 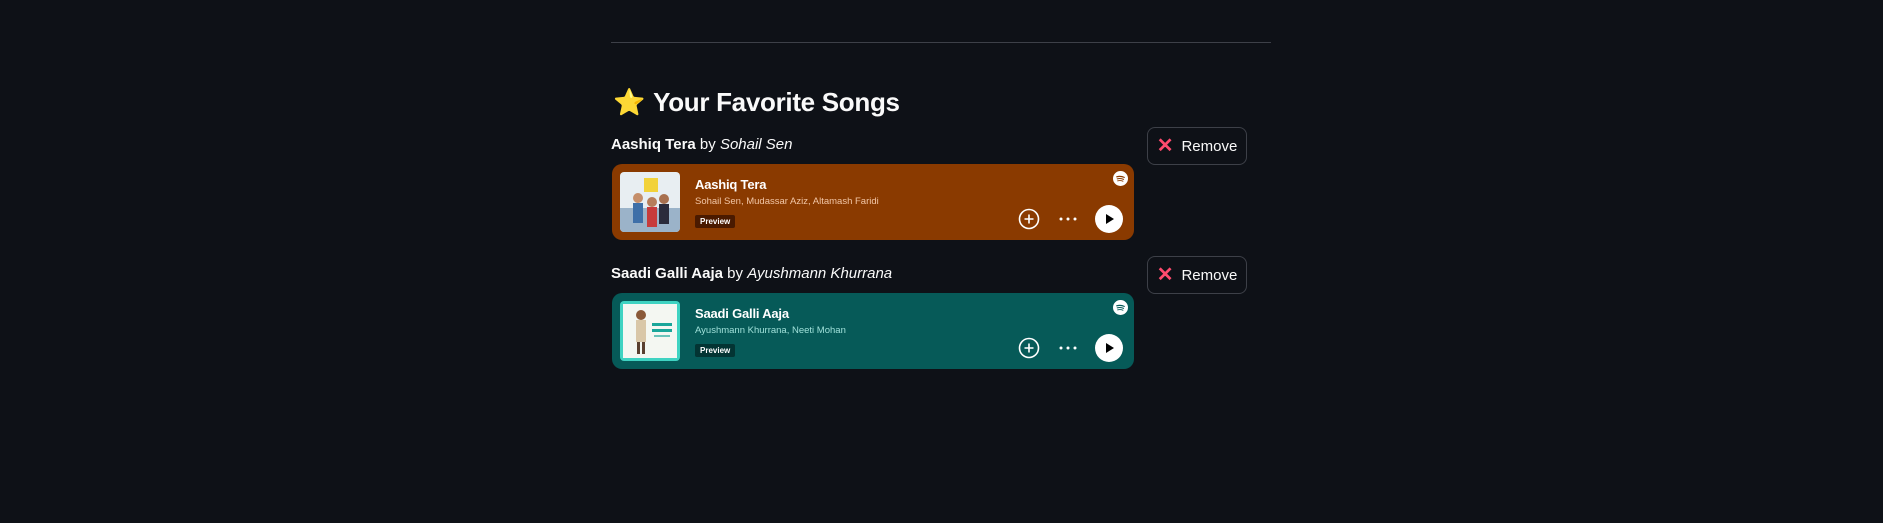 What do you see at coordinates (776, 101) in the screenshot?
I see `favorites-title: Your Favorite Songs` at bounding box center [776, 101].